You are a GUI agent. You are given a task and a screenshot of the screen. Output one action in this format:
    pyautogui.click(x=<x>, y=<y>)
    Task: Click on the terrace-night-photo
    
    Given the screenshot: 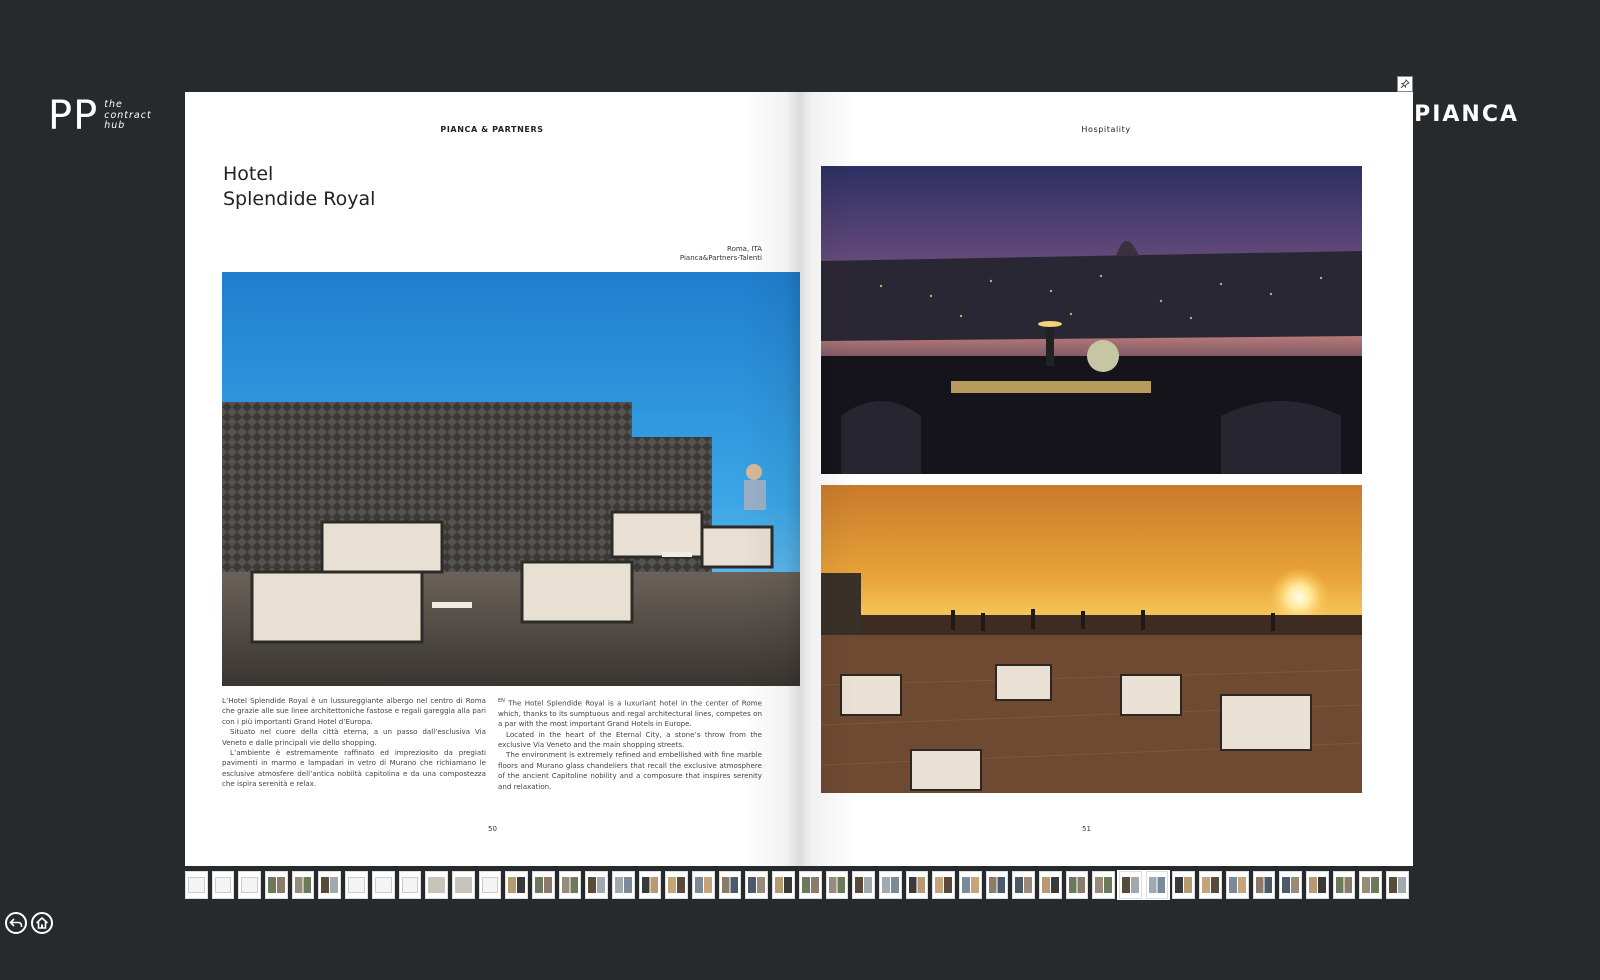 What is the action you would take?
    pyautogui.click(x=1091, y=320)
    